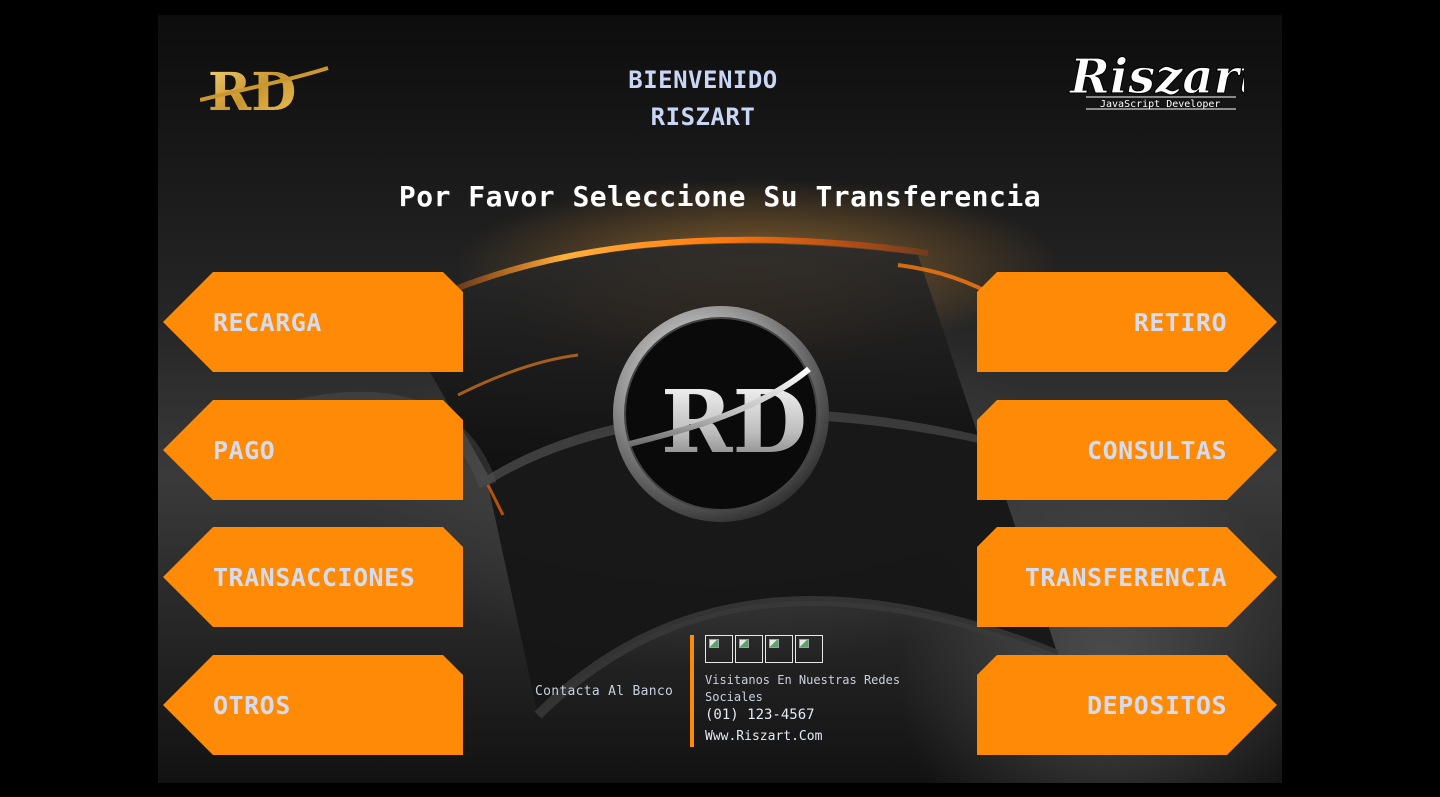 This screenshot has width=1440, height=797. I want to click on riszart-logo-icon: Riszart JavaScript Developer, so click(1156, 80).